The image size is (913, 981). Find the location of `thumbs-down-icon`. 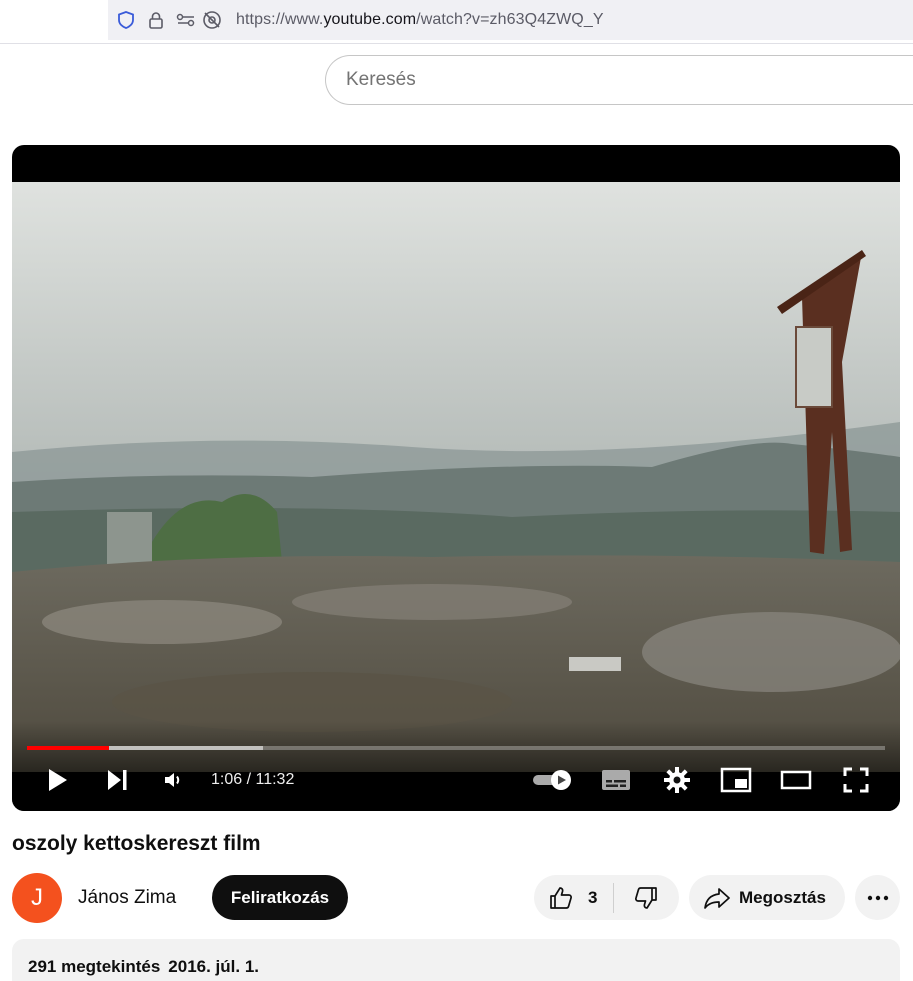

thumbs-down-icon is located at coordinates (646, 897).